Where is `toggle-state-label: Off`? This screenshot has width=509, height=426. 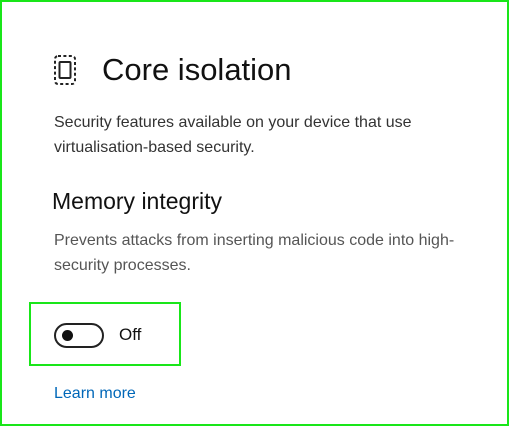
toggle-state-label: Off is located at coordinates (130, 334).